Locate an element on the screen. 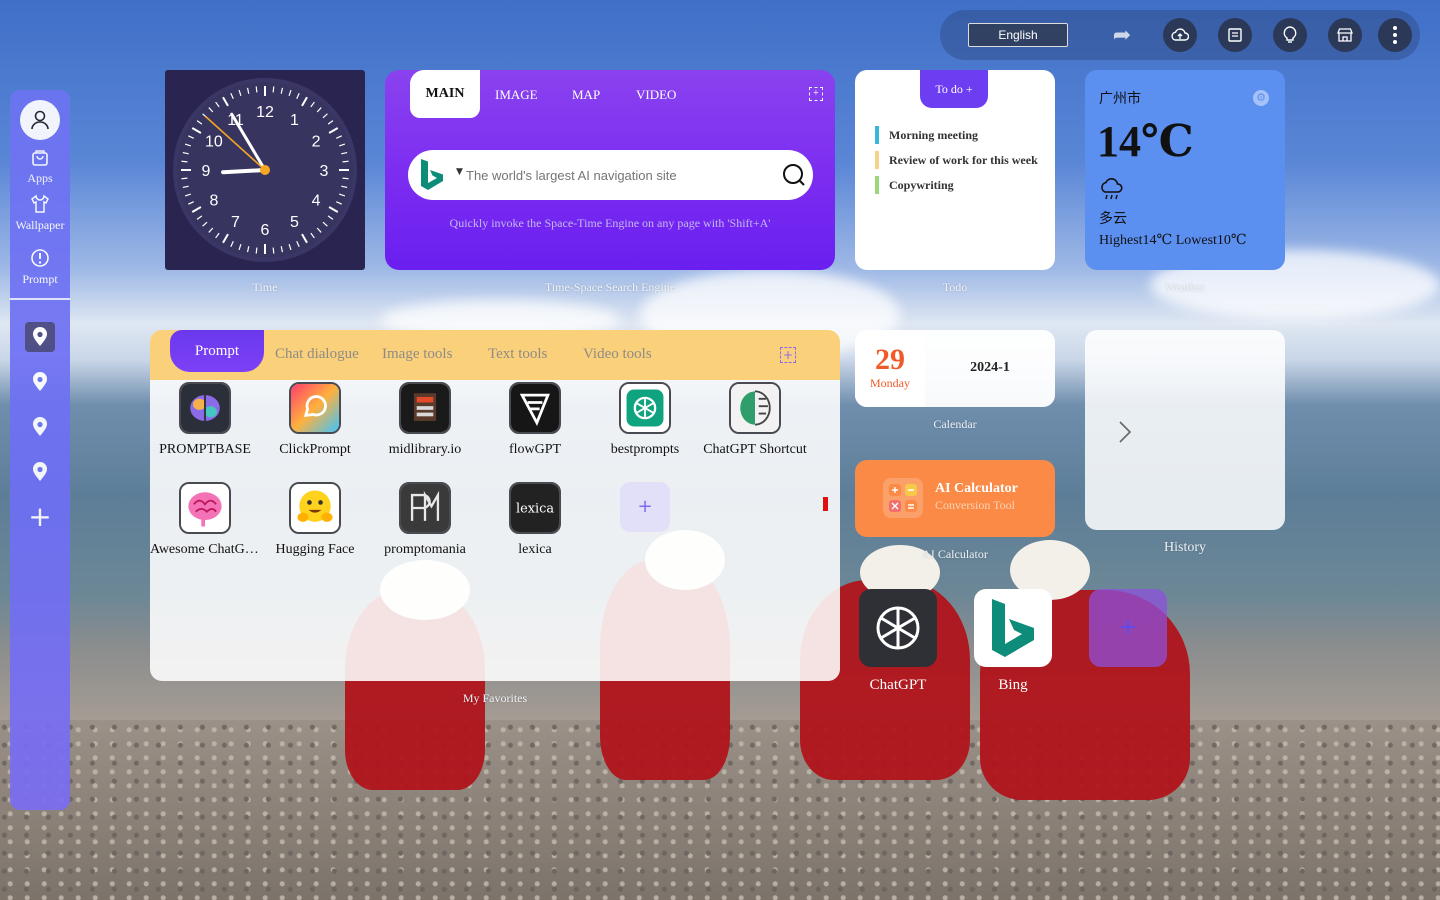 Image resolution: width=1440 pixels, height=900 pixels. add-todo-button: To do + is located at coordinates (954, 89).